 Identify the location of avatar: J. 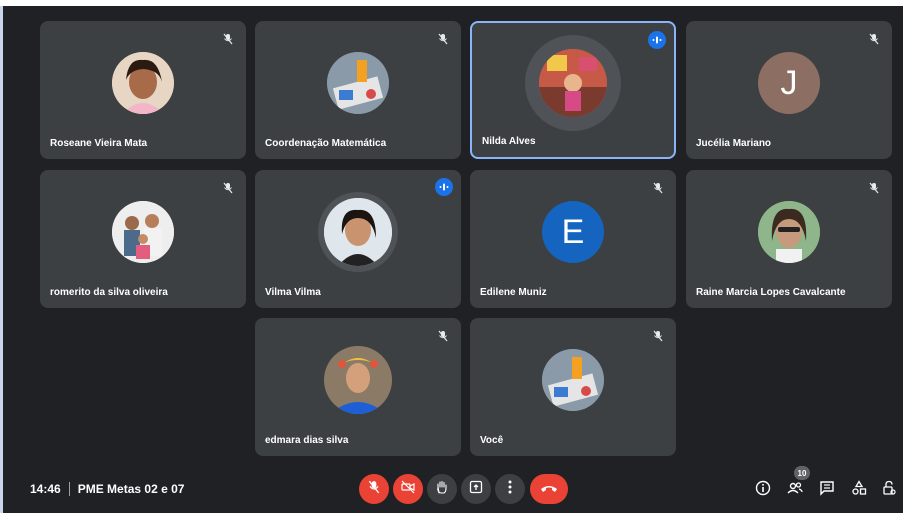
(789, 83).